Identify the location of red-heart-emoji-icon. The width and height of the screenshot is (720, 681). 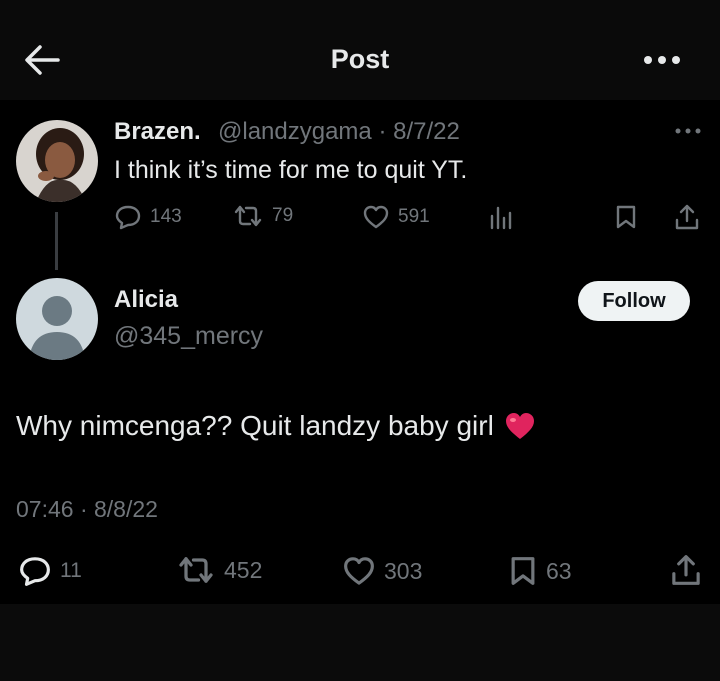
(520, 426).